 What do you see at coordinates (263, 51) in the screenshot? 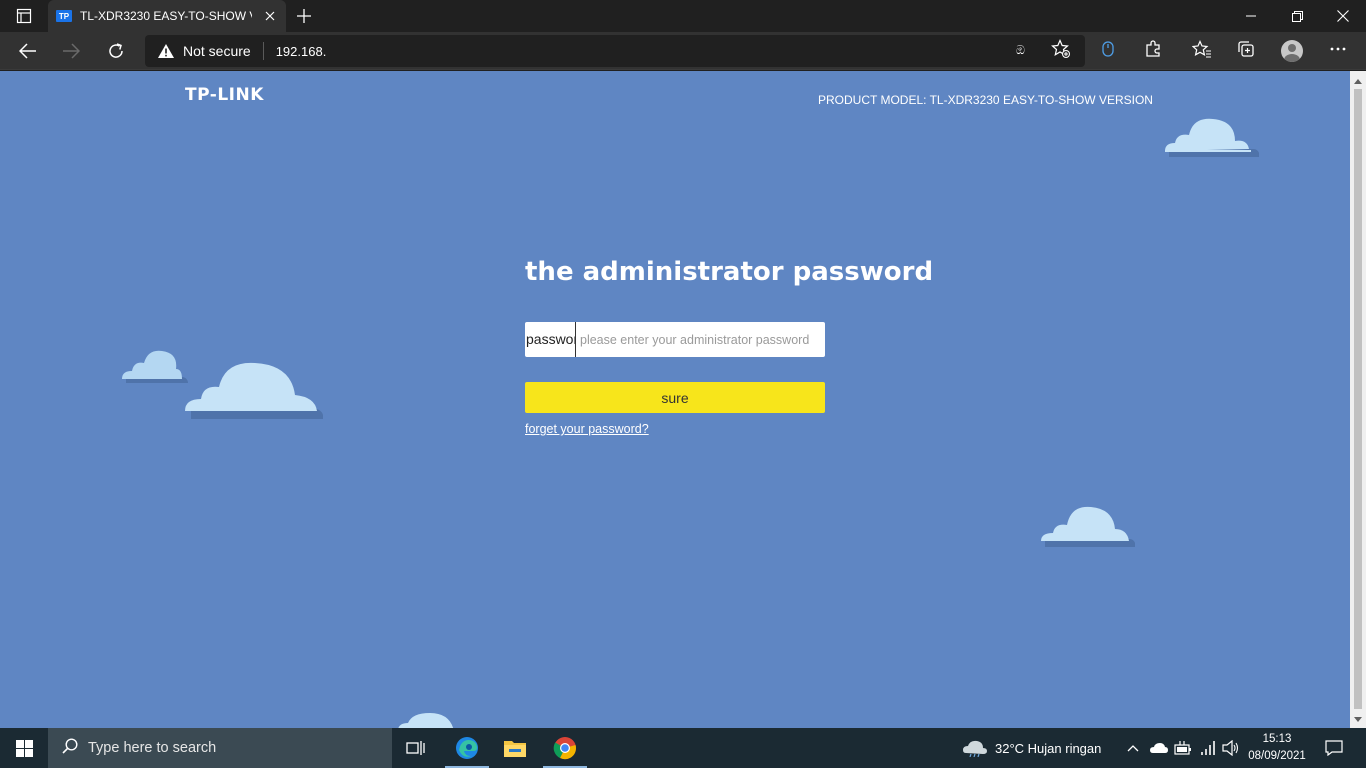
I see `address-divider` at bounding box center [263, 51].